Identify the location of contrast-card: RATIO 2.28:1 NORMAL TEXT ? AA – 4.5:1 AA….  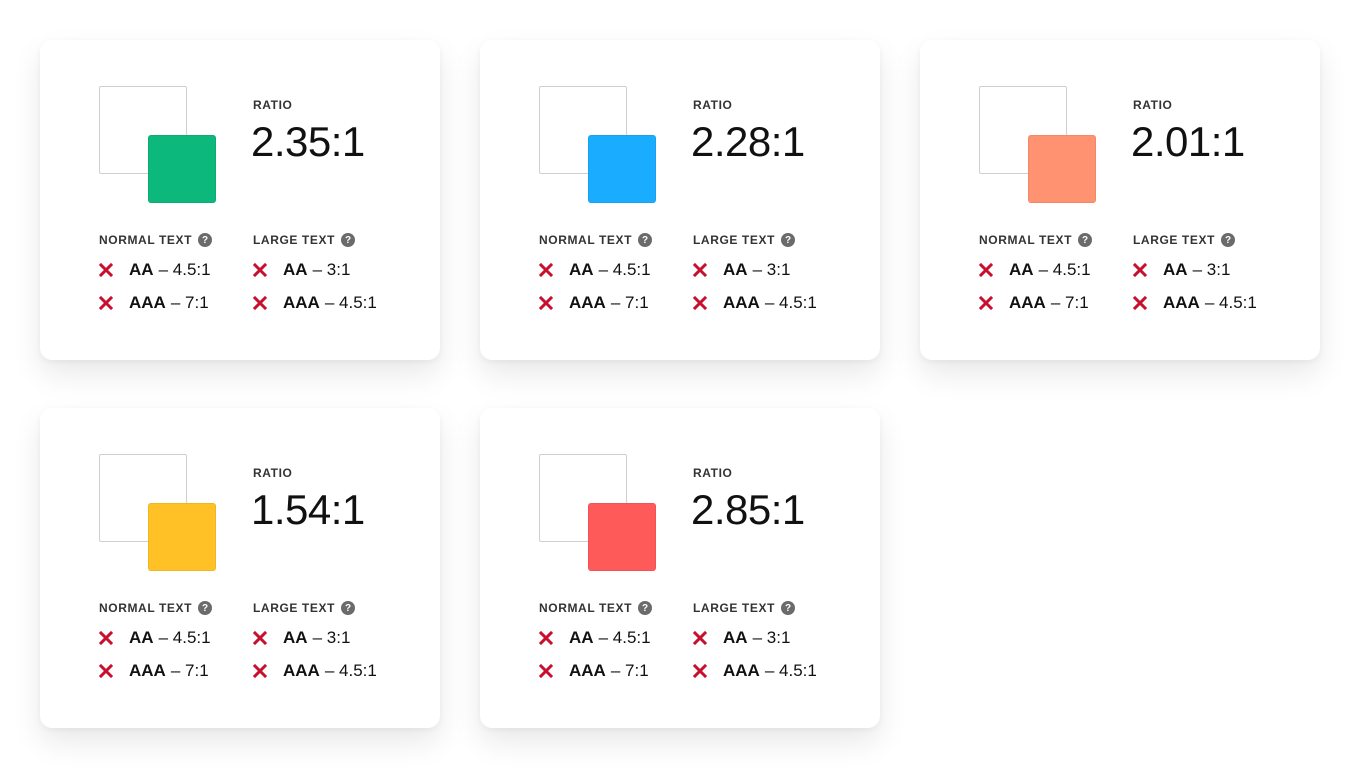
(680, 200).